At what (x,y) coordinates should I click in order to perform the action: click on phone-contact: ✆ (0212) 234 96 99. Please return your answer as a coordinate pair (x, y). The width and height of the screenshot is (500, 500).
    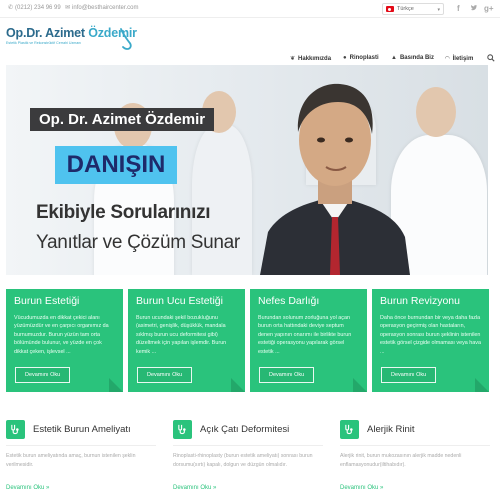
    Looking at the image, I should click on (34, 8).